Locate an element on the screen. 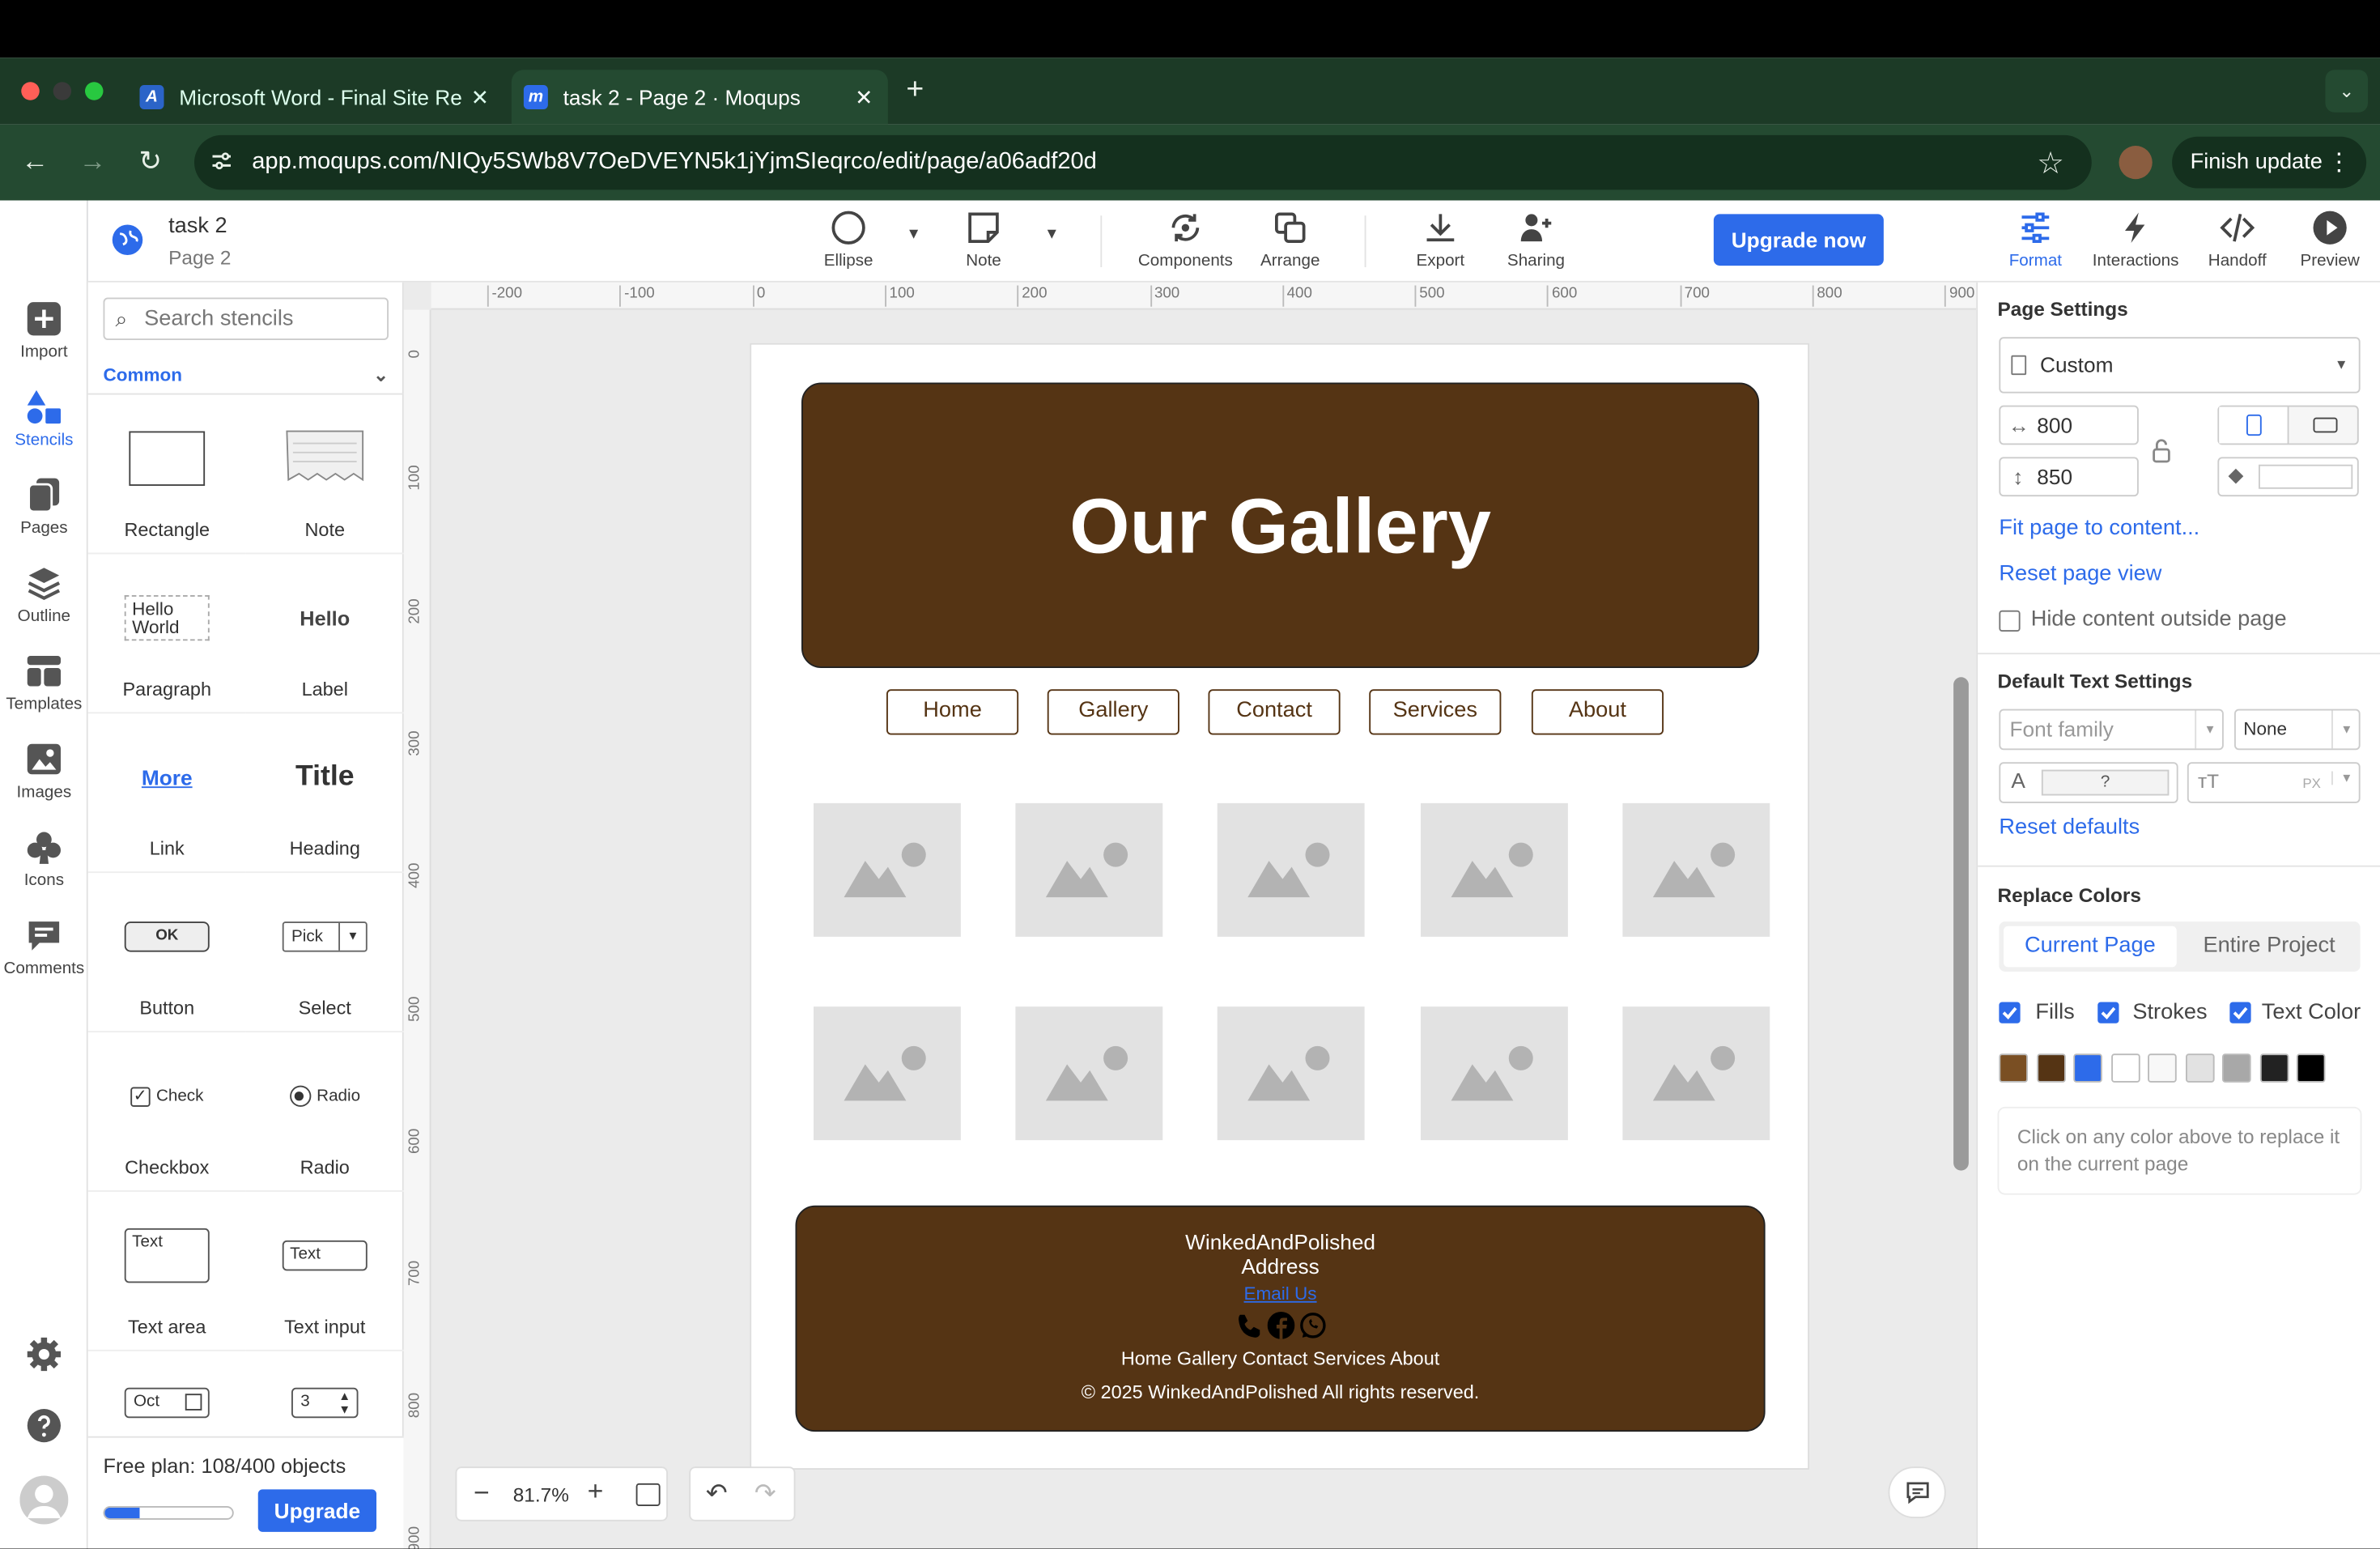 This screenshot has width=2380, height=1549. reset-defaults-link: Reset defaults is located at coordinates (2069, 827).